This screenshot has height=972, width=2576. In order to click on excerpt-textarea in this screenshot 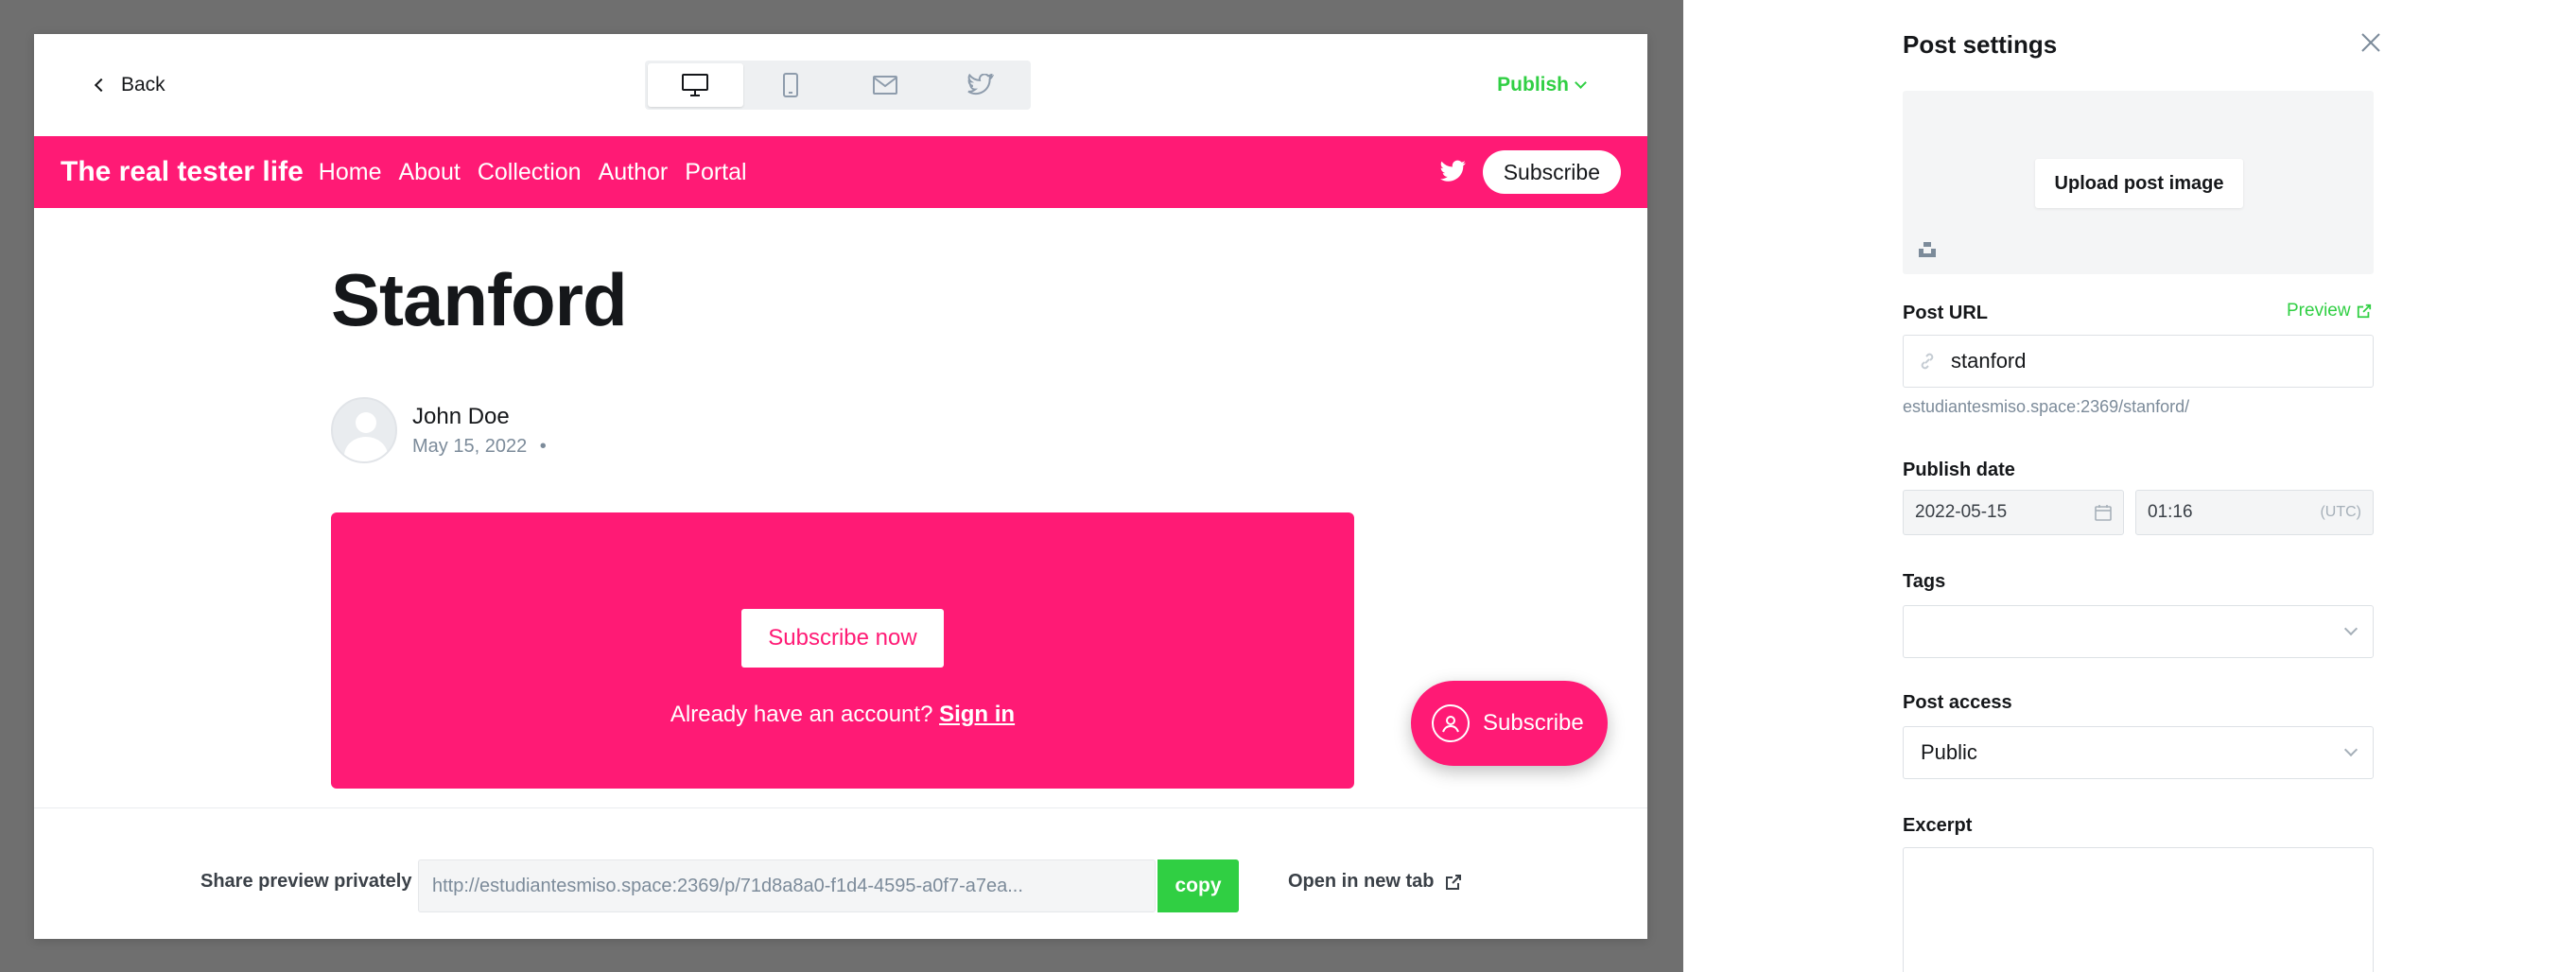, I will do `click(2138, 909)`.